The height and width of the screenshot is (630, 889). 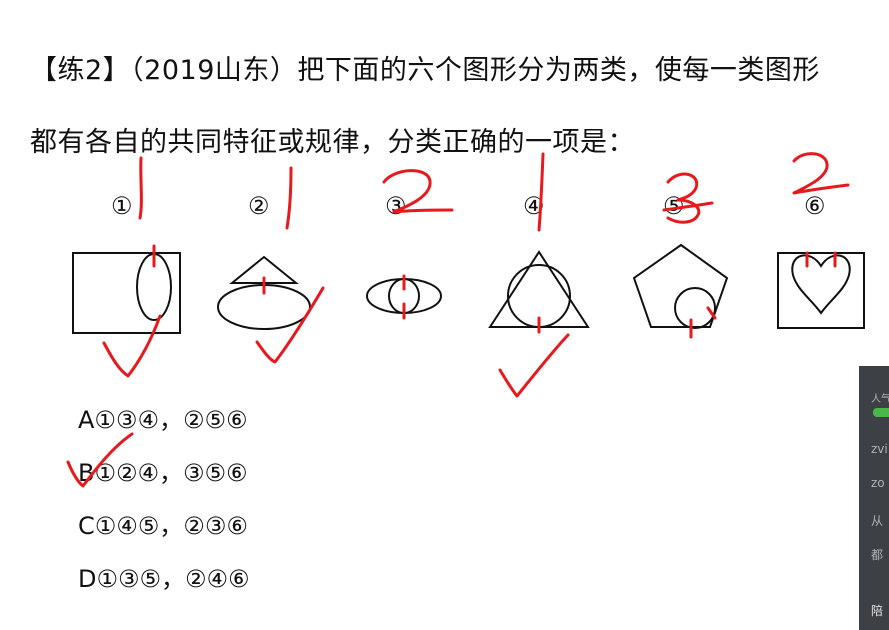 I want to click on figure-4-triangle, so click(x=539, y=289).